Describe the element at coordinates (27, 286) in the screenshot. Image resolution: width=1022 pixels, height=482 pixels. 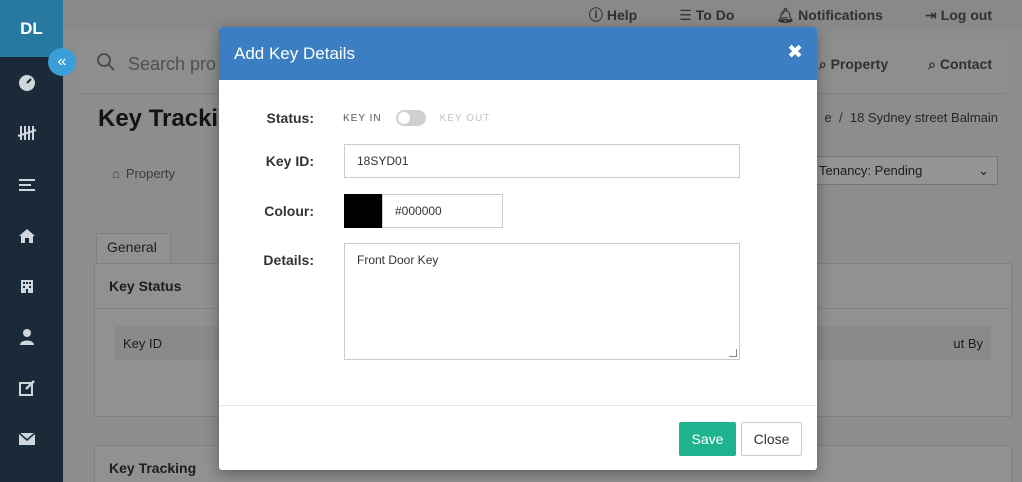
I see `building-icon` at that location.